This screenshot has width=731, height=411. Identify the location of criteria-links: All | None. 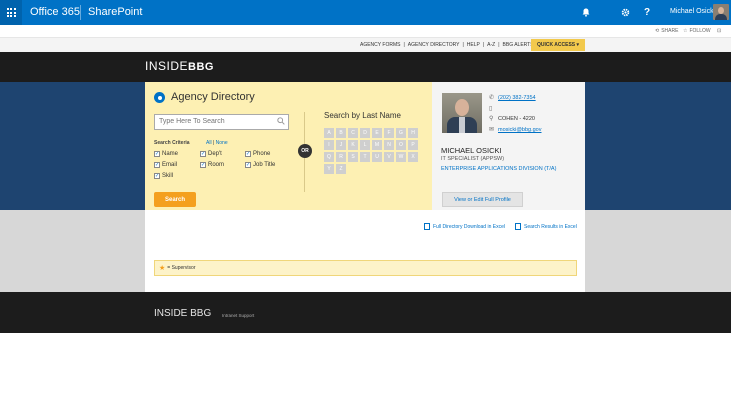
(217, 143).